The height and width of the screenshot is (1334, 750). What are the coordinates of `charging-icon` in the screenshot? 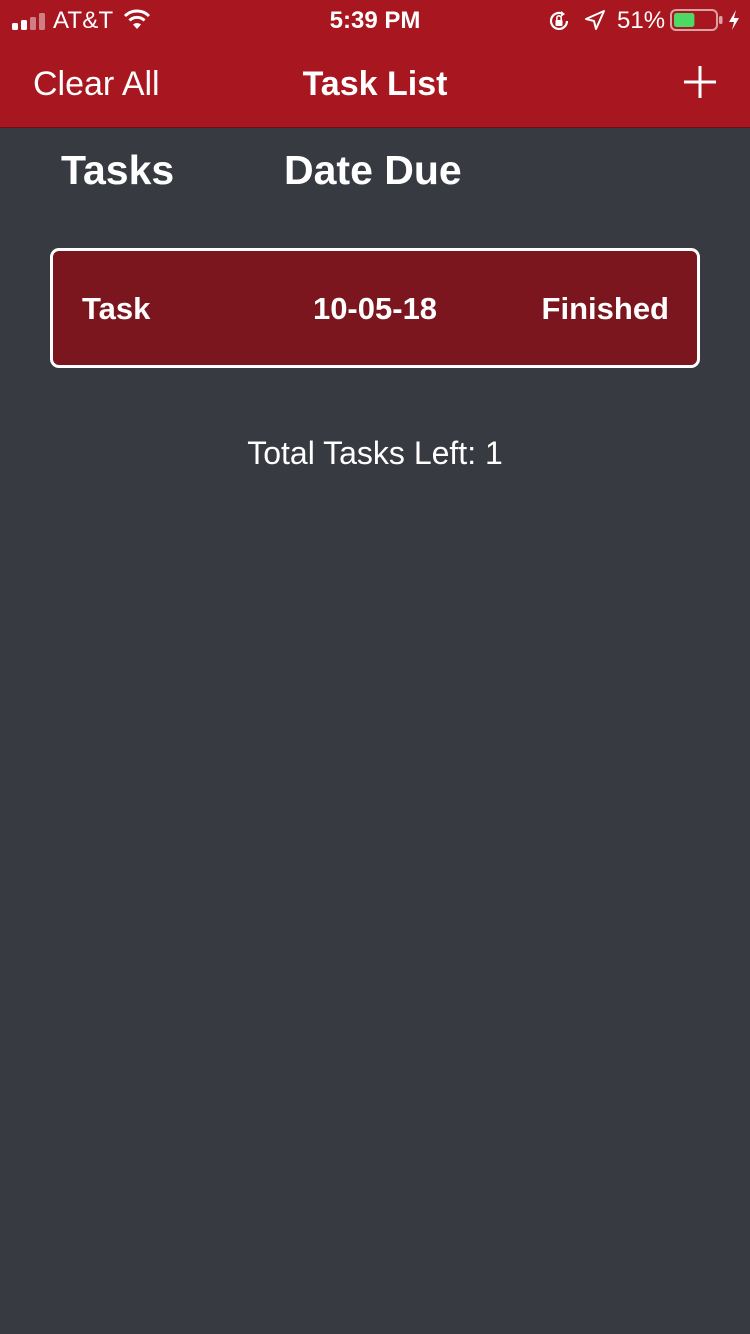 It's located at (734, 20).